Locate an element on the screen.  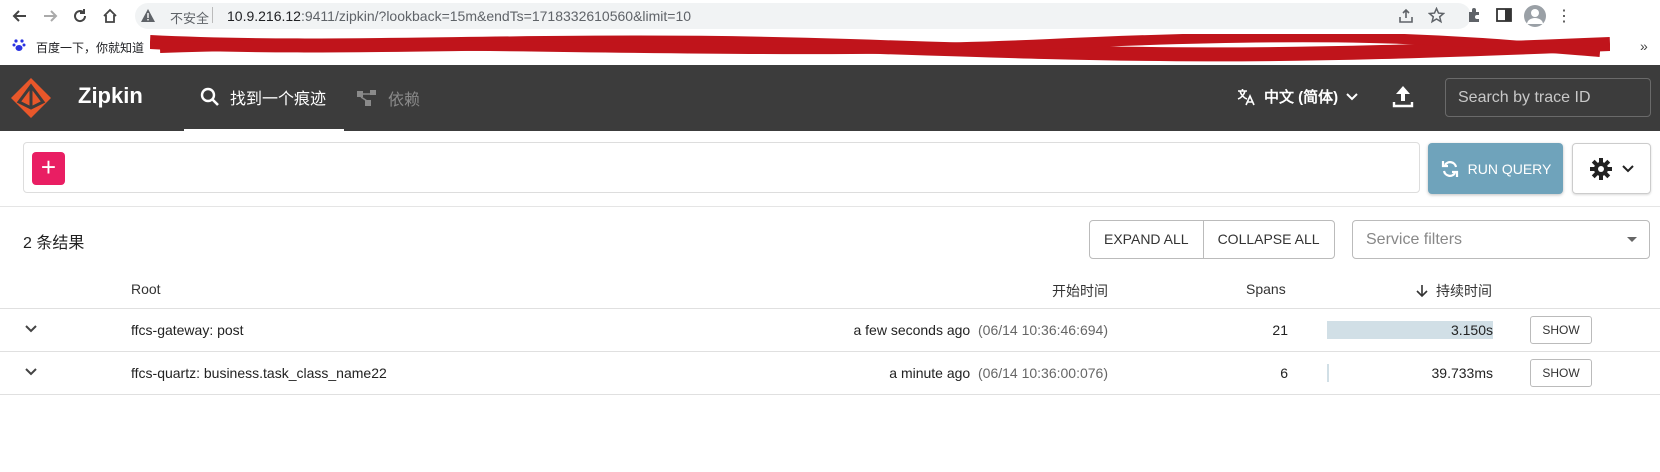
warning-icon is located at coordinates (148, 18).